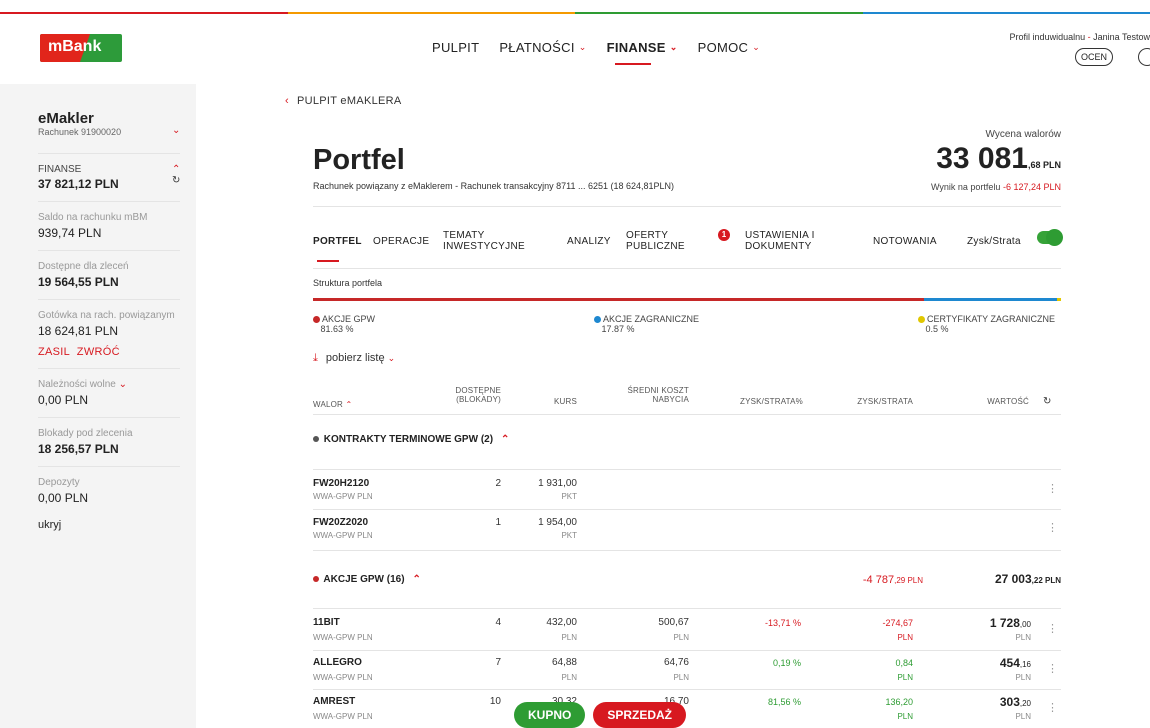  Describe the element at coordinates (109, 384) in the screenshot. I see `naleznosci-label: Należności wolne ⌄` at that location.